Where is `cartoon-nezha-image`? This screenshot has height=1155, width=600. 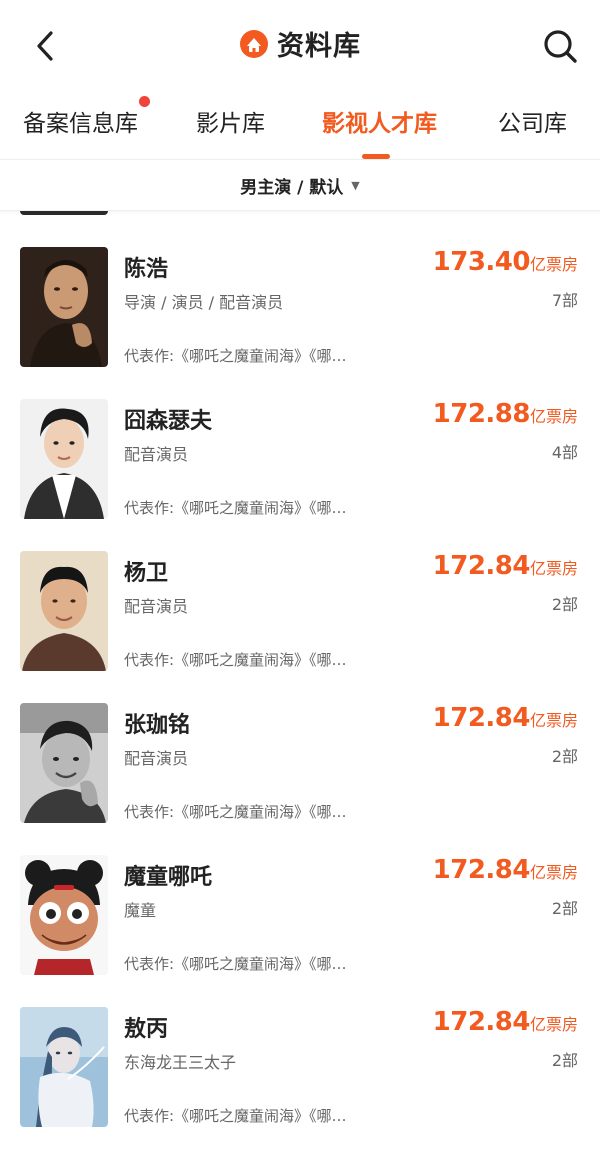 cartoon-nezha-image is located at coordinates (64, 915).